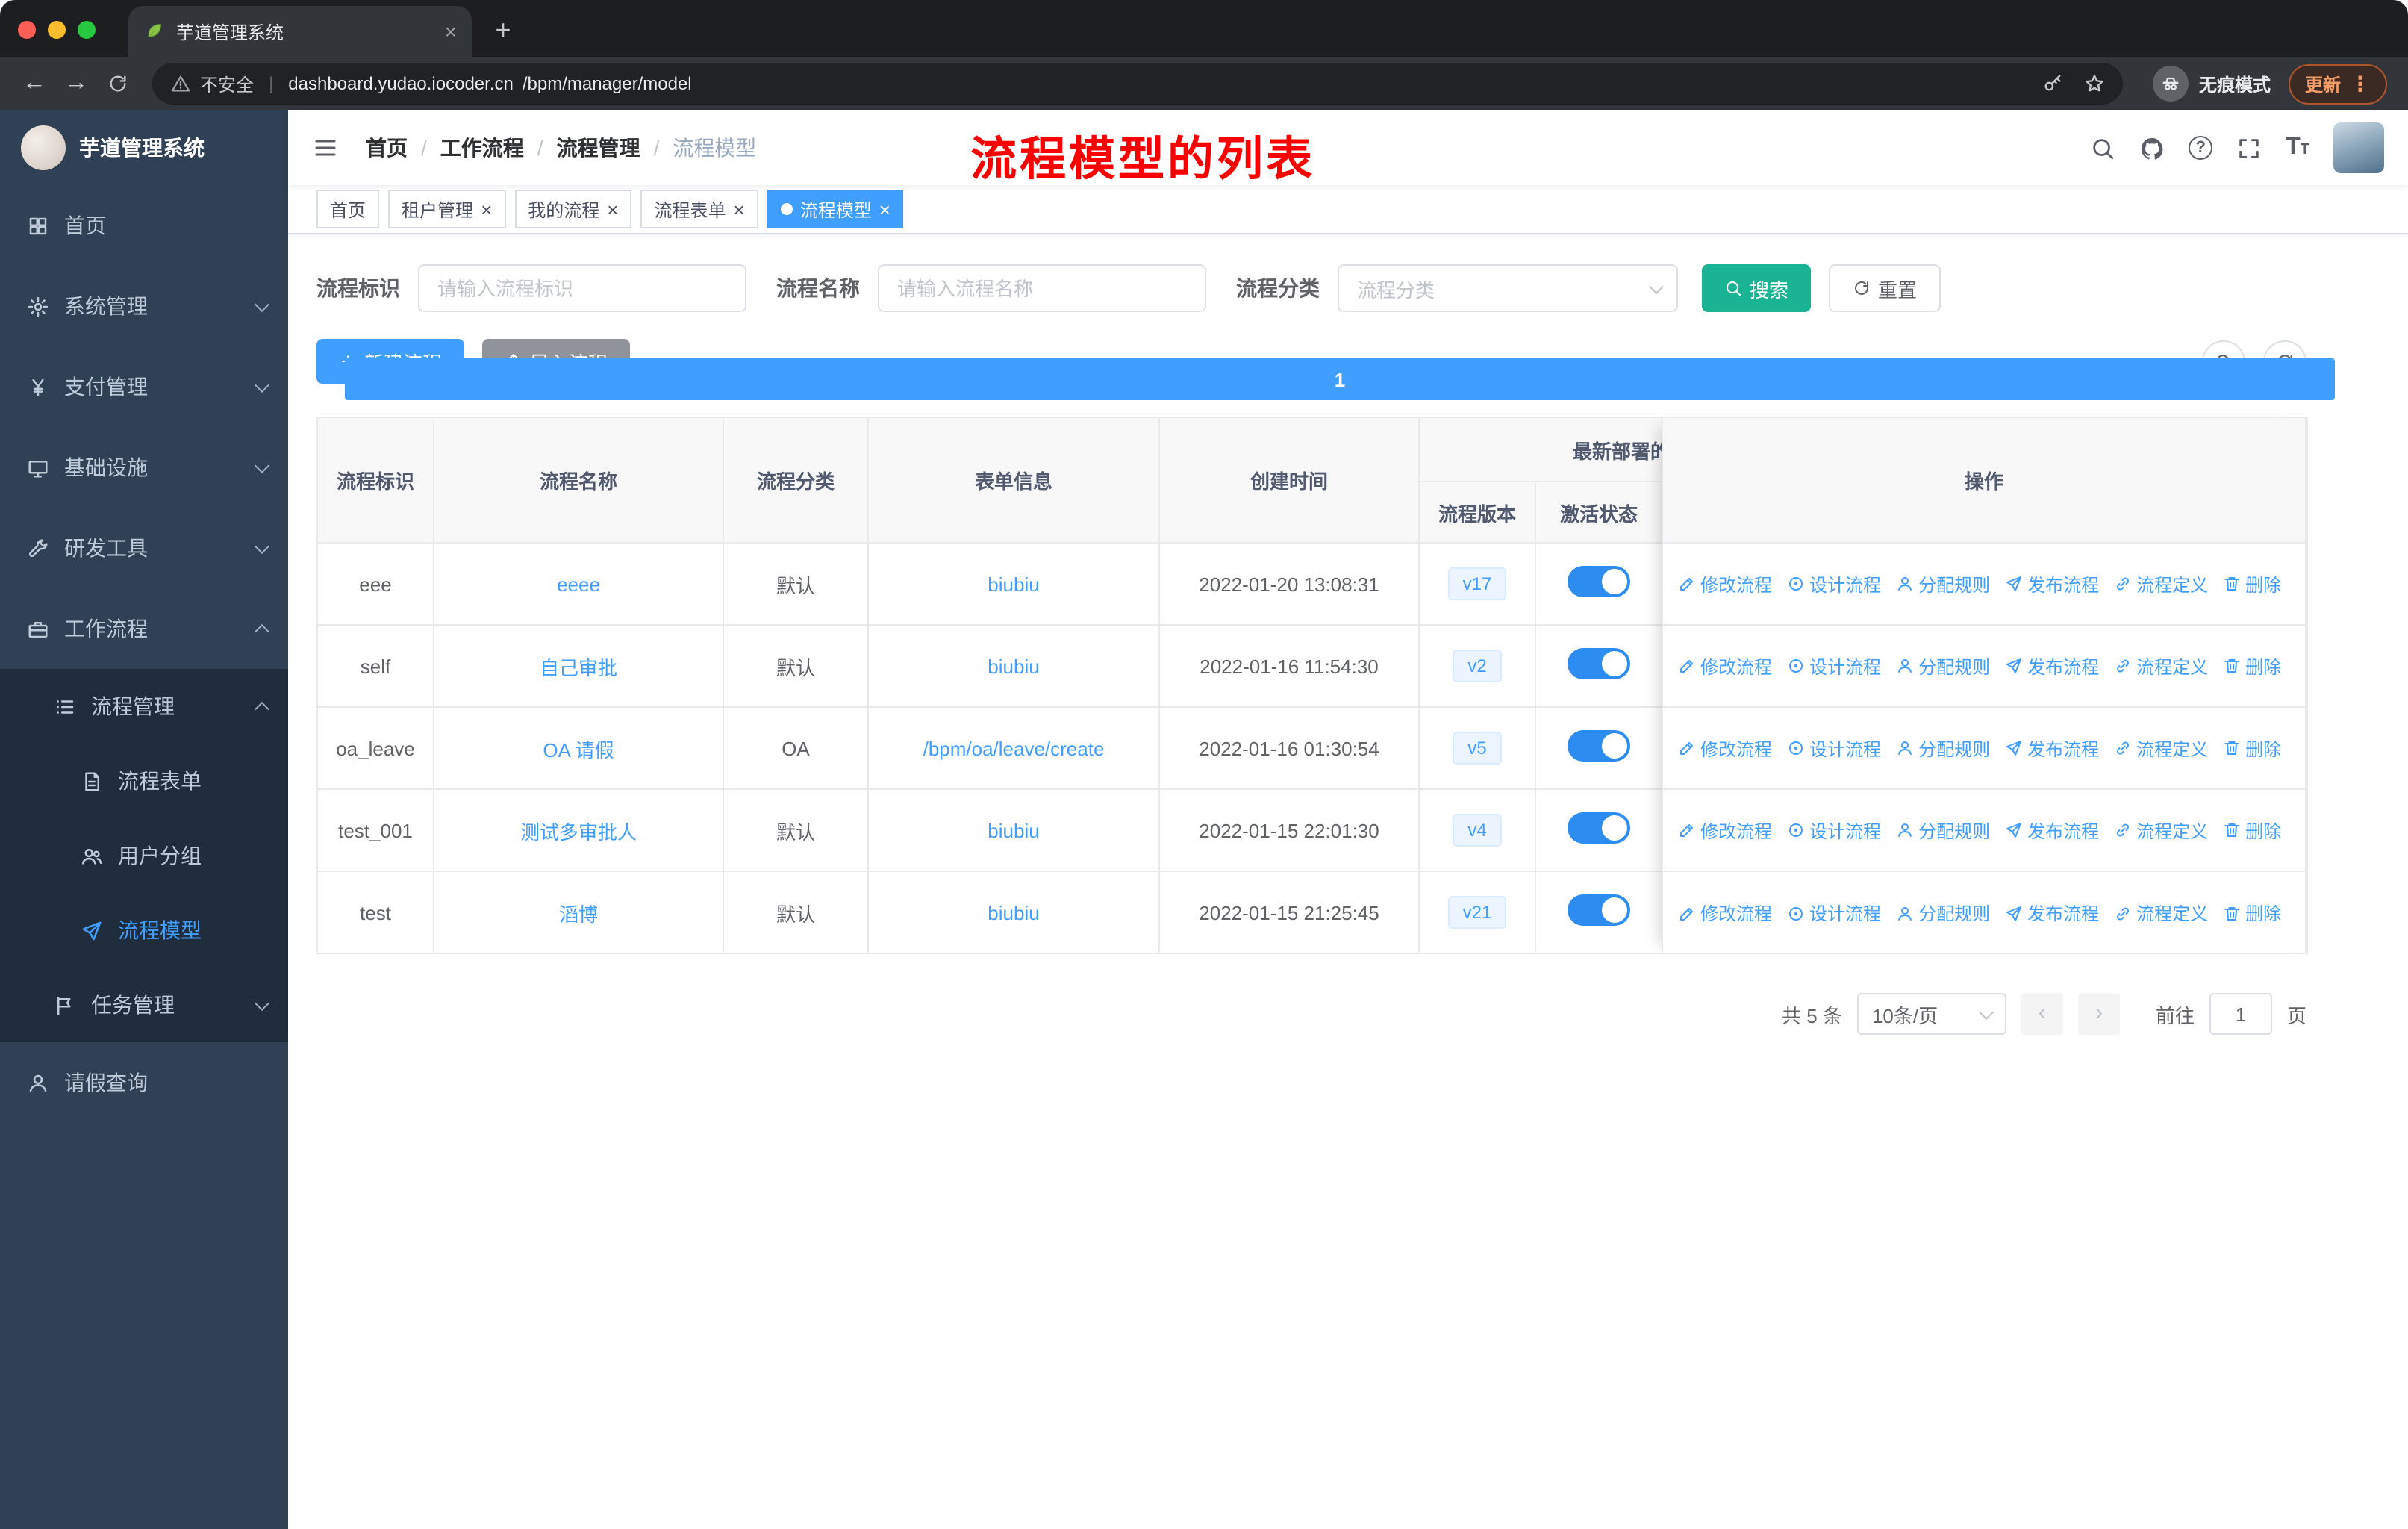 This screenshot has height=1529, width=2408. I want to click on form-link: /bpm/oa/leave/create, so click(1014, 748).